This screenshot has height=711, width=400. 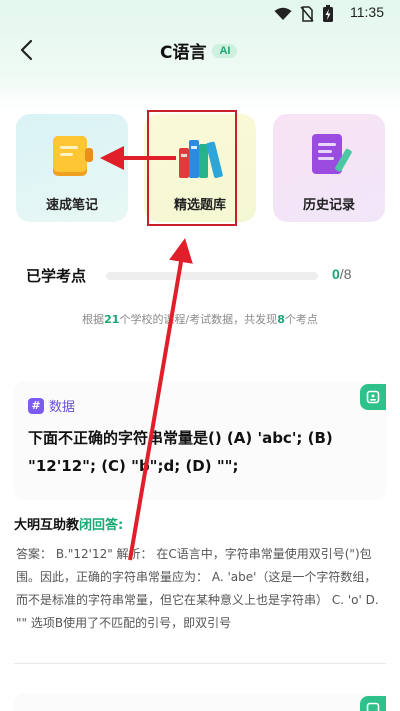 I want to click on question-tag: # 数据, so click(x=51, y=405).